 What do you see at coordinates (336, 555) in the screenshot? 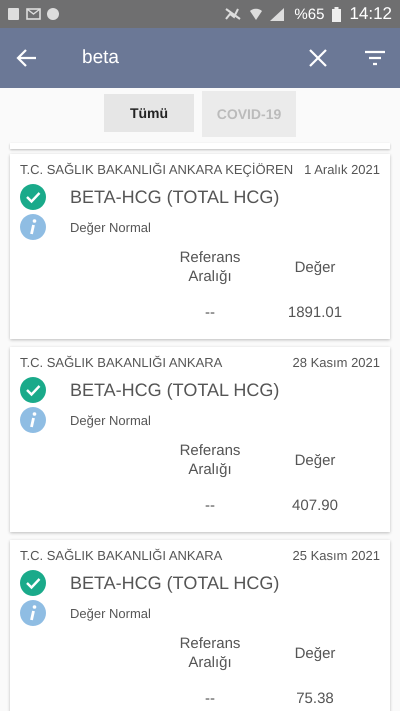
I see `result-date: 25 Kasım 2021` at bounding box center [336, 555].